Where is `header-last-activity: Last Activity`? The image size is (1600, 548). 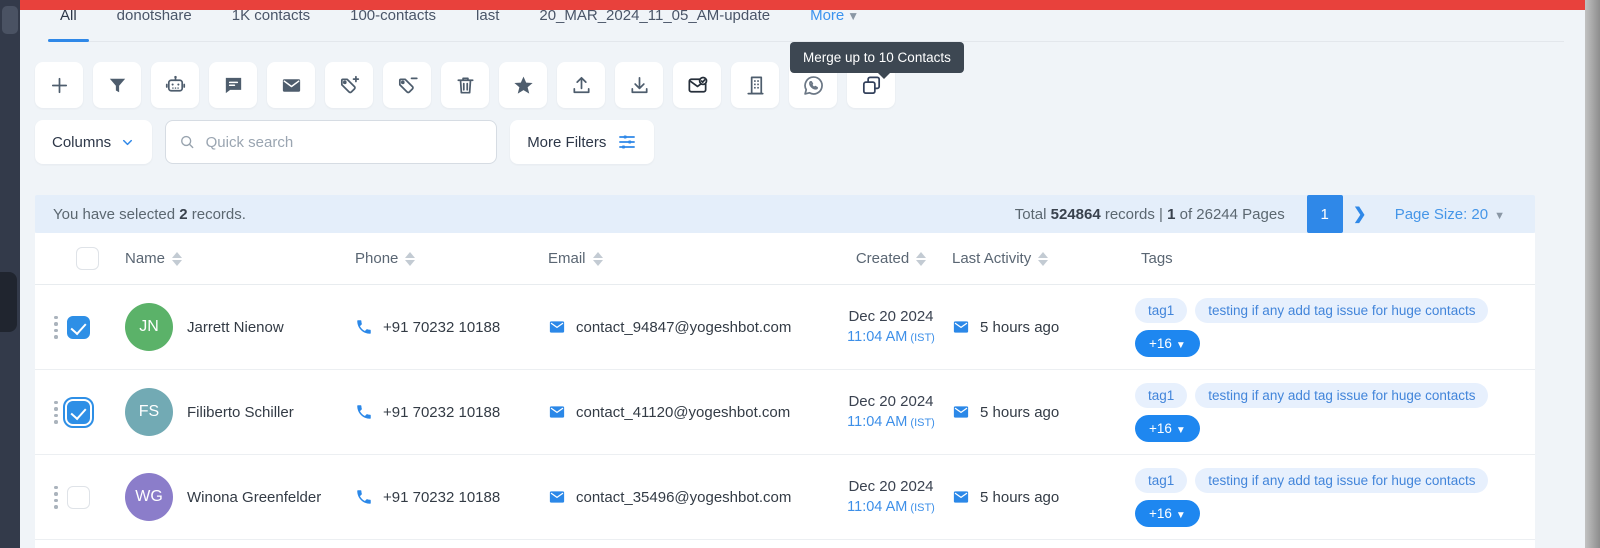 header-last-activity: Last Activity is located at coordinates (1043, 258).